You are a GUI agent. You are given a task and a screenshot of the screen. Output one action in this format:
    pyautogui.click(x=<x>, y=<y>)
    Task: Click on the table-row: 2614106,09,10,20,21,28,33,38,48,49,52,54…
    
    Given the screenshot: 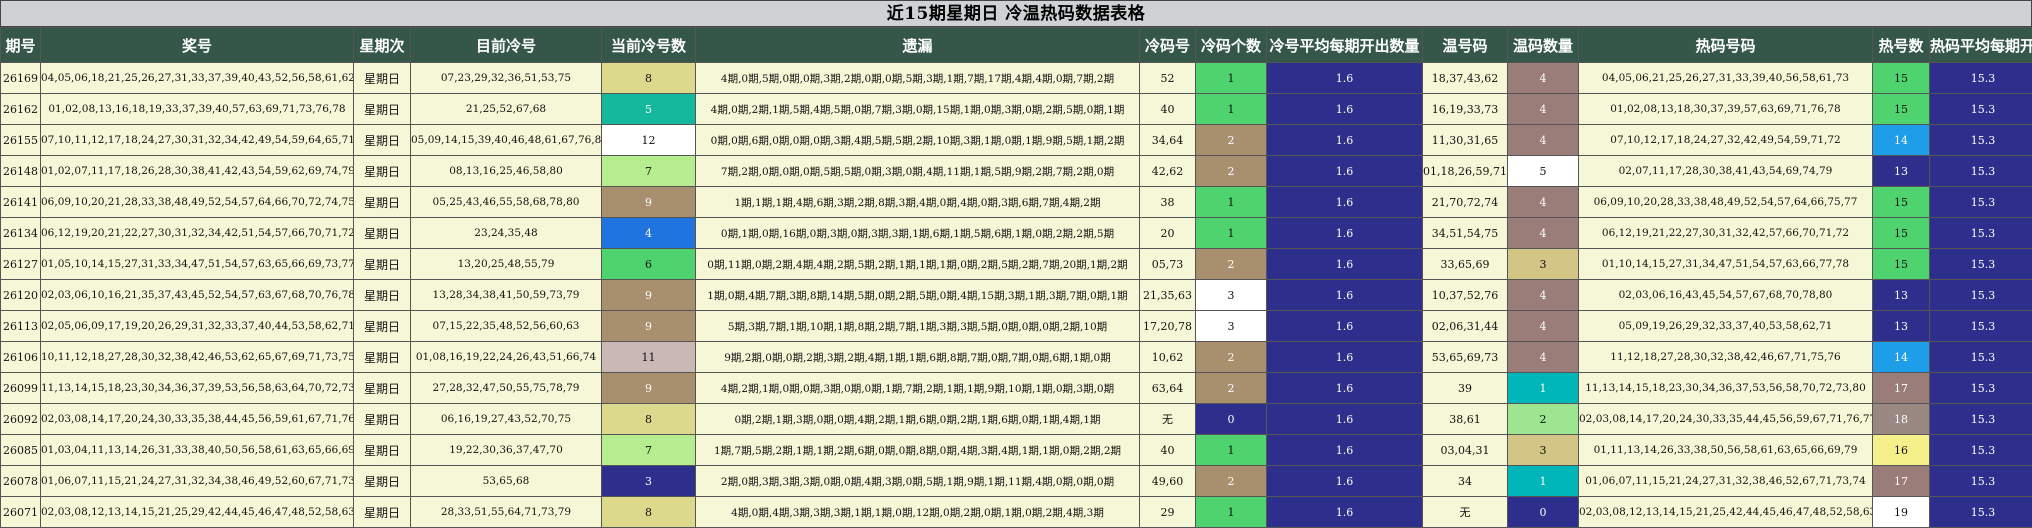 What is the action you would take?
    pyautogui.click(x=1016, y=202)
    